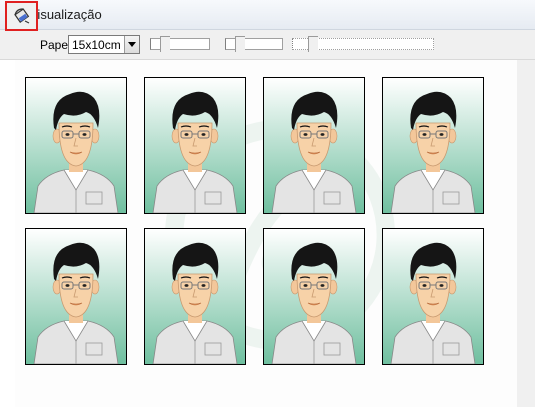 The height and width of the screenshot is (407, 535). I want to click on rotate-button, so click(21, 16).